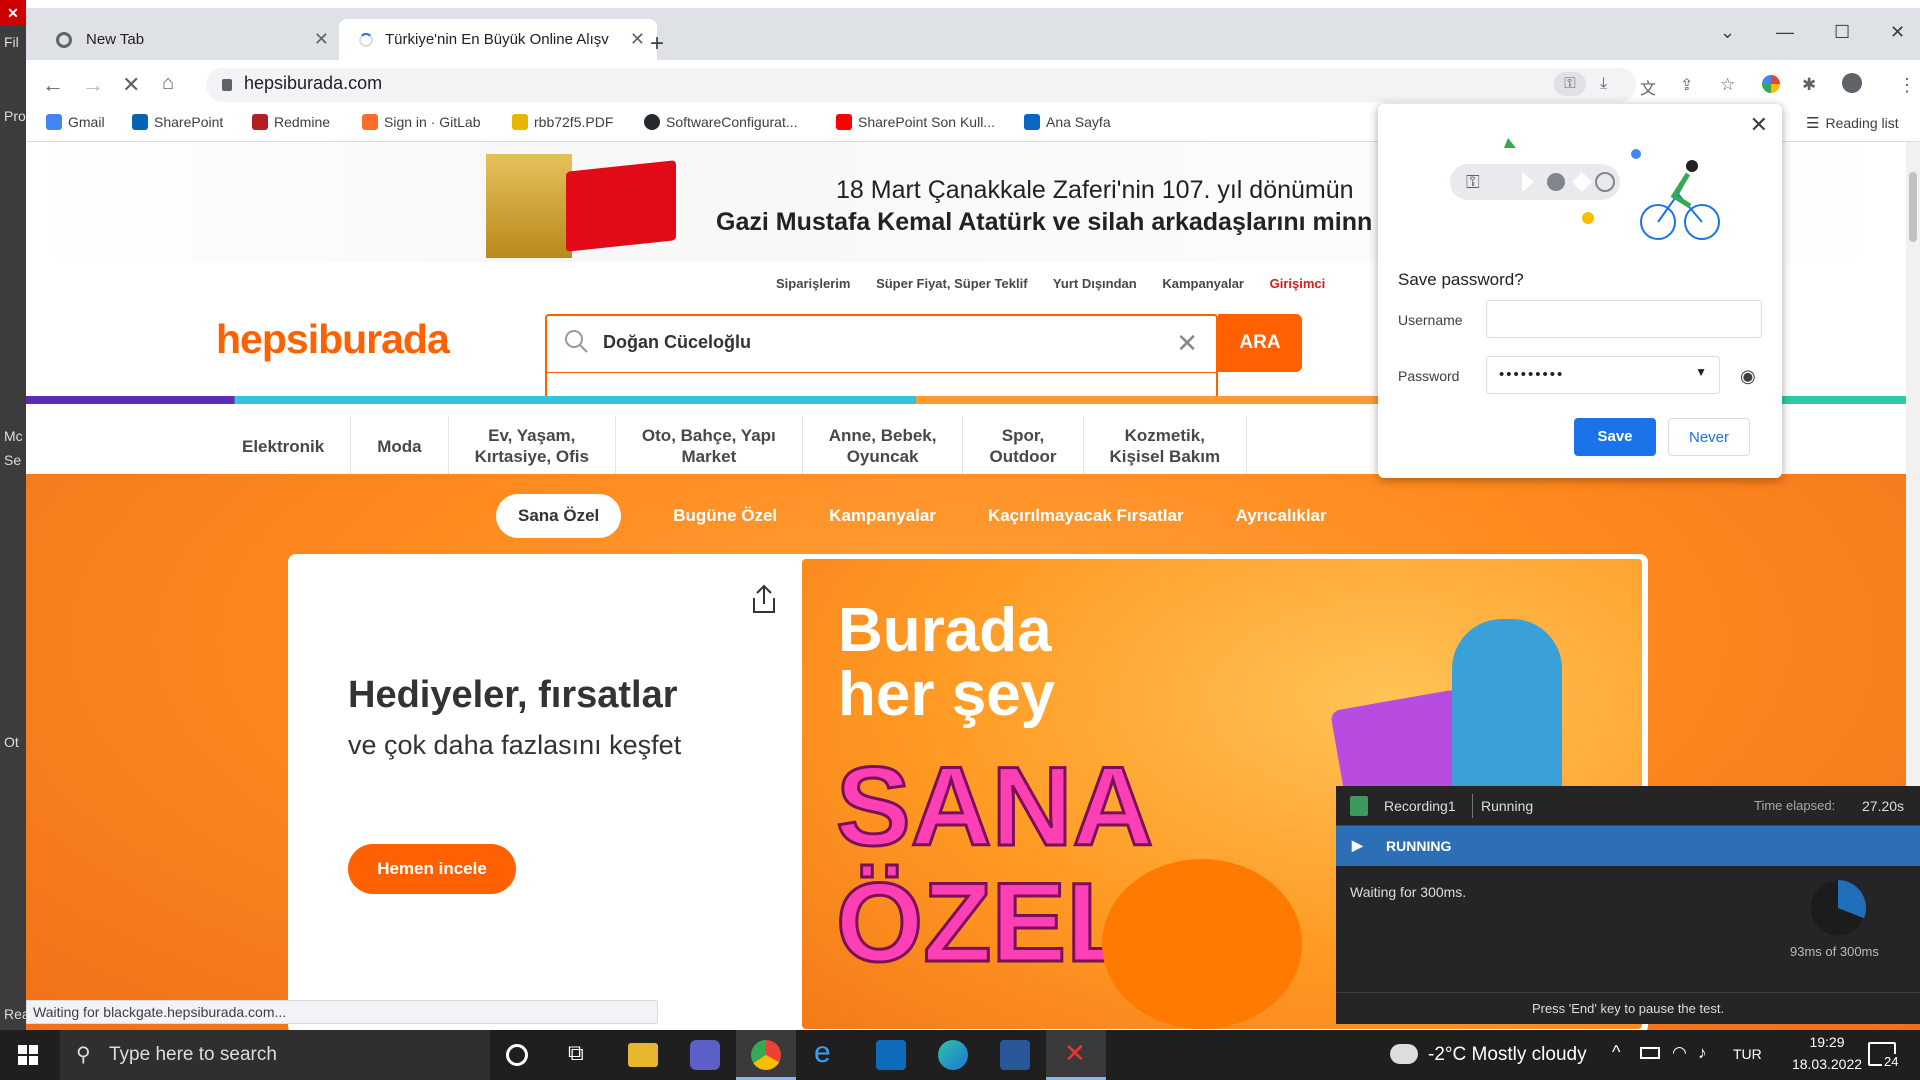  What do you see at coordinates (643, 1055) in the screenshot?
I see `file-explorer-icon` at bounding box center [643, 1055].